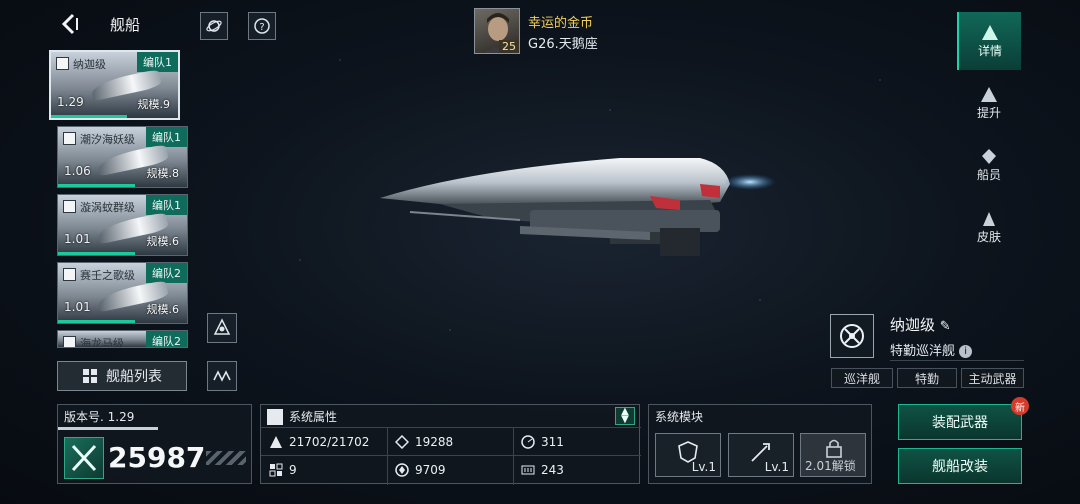 The image size is (1080, 504). I want to click on ship-card-5: 海龙马级 编队2, so click(122, 339).